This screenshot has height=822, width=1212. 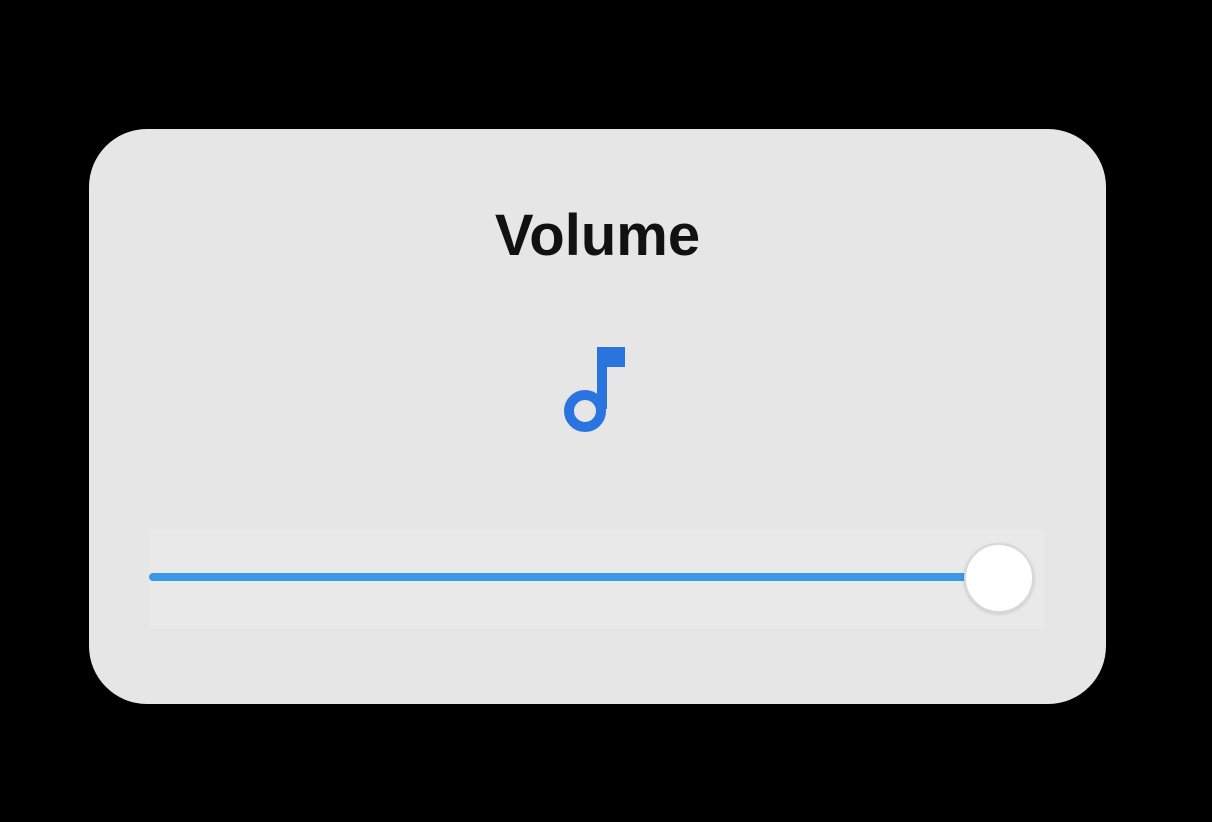 I want to click on slider-track, so click(x=574, y=577).